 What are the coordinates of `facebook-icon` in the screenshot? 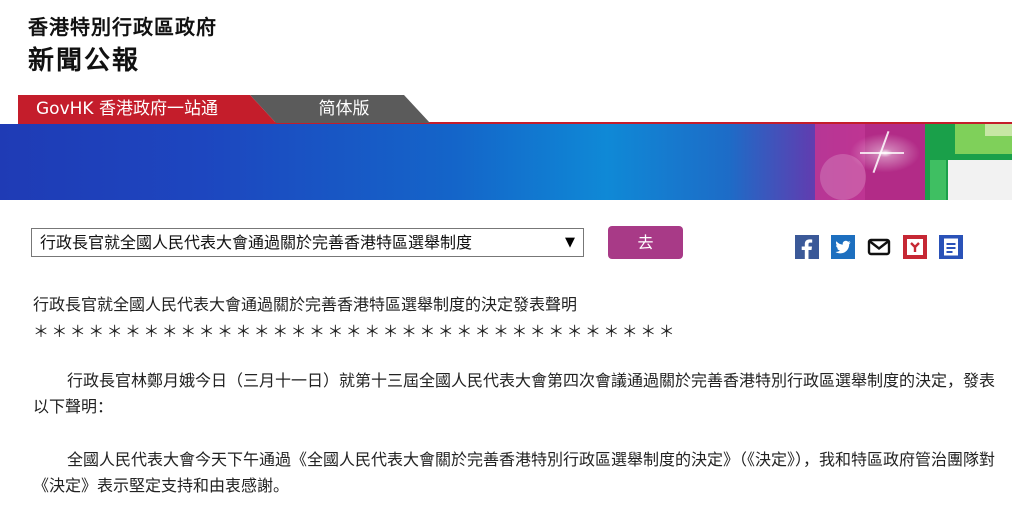 It's located at (807, 247).